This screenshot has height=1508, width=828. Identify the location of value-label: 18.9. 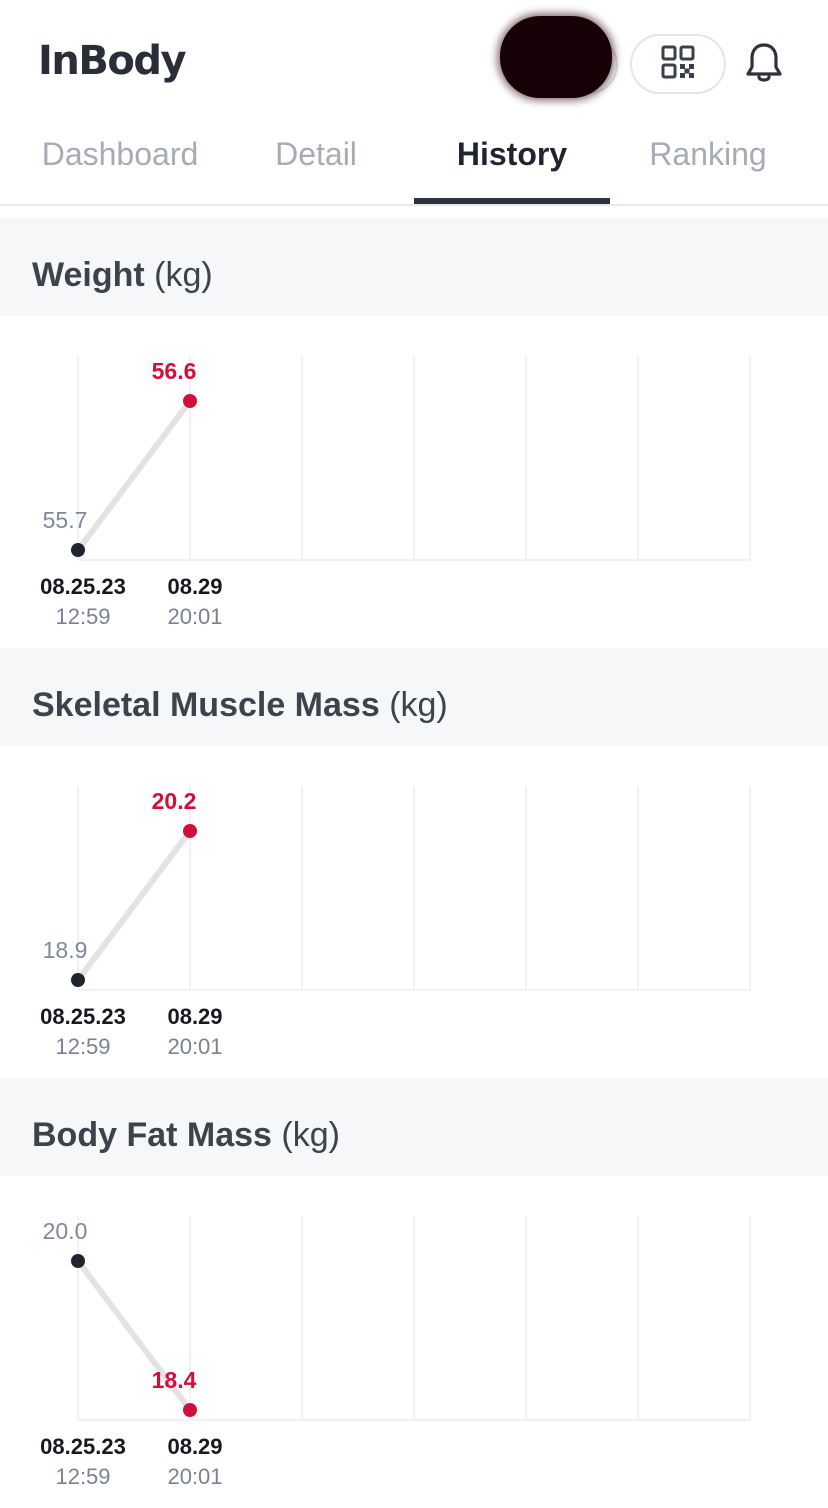
(65, 950).